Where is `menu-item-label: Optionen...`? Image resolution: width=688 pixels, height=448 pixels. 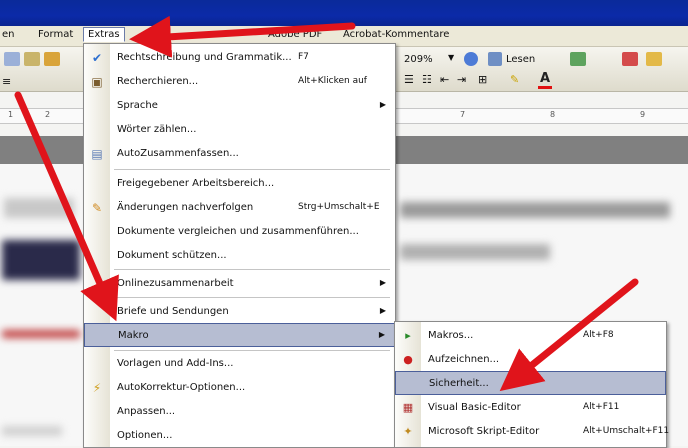 menu-item-label: Optionen... is located at coordinates (145, 435).